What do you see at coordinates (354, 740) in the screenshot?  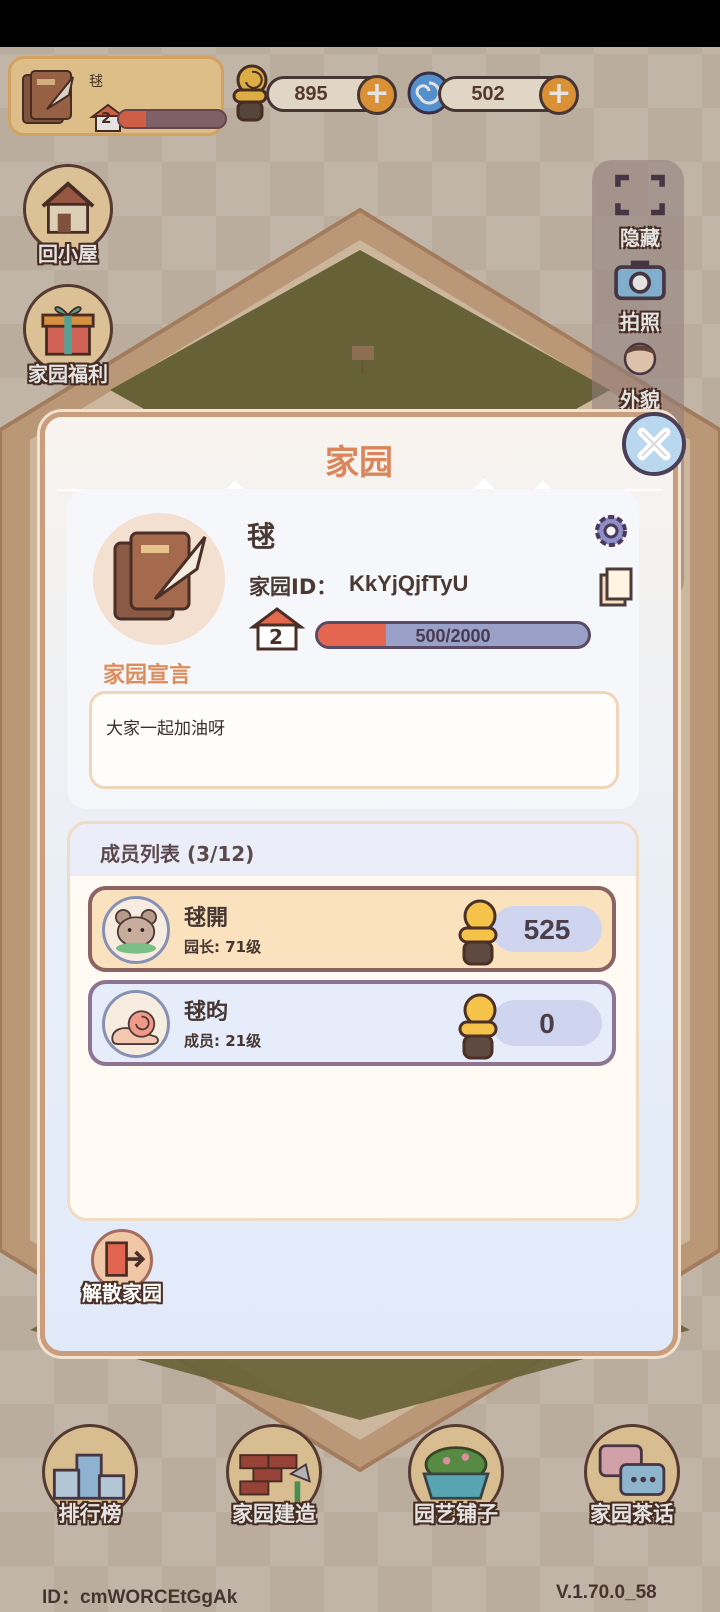 I see `declaration-box: 大家一起加油呀` at bounding box center [354, 740].